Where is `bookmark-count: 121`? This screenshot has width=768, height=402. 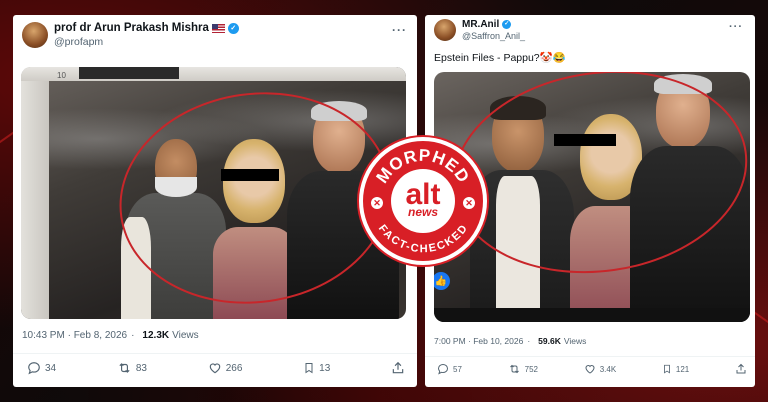
bookmark-count: 121 is located at coordinates (682, 369).